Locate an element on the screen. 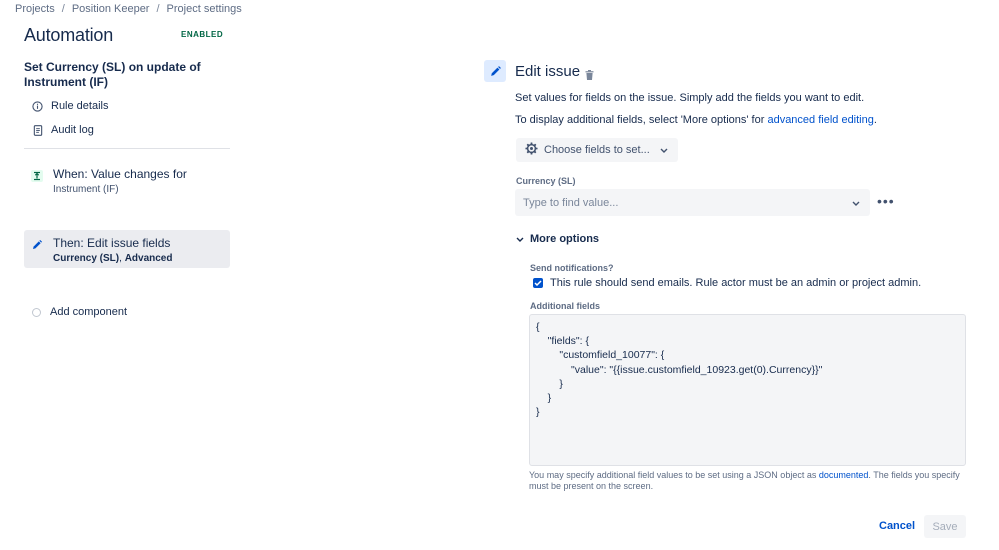  divider is located at coordinates (127, 148).